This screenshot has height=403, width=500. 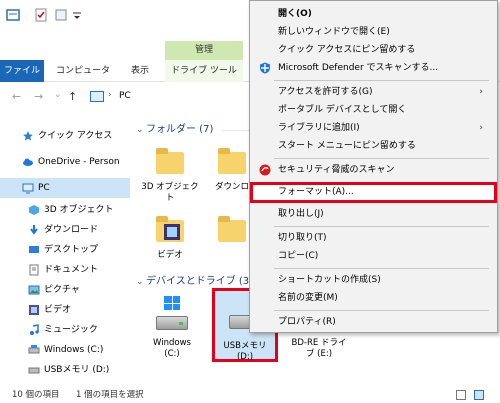 I want to click on menu-rename: 名前の変更(M), so click(x=373, y=298).